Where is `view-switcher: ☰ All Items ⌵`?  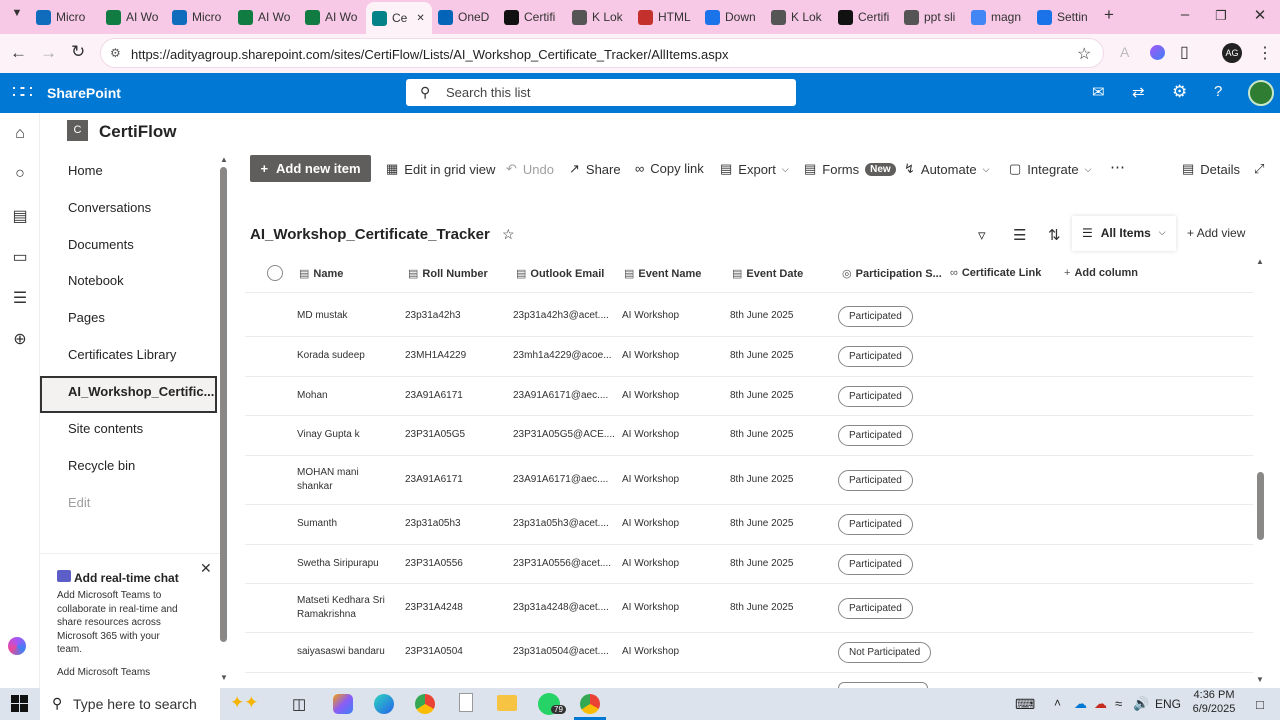
view-switcher: ☰ All Items ⌵ is located at coordinates (1124, 233).